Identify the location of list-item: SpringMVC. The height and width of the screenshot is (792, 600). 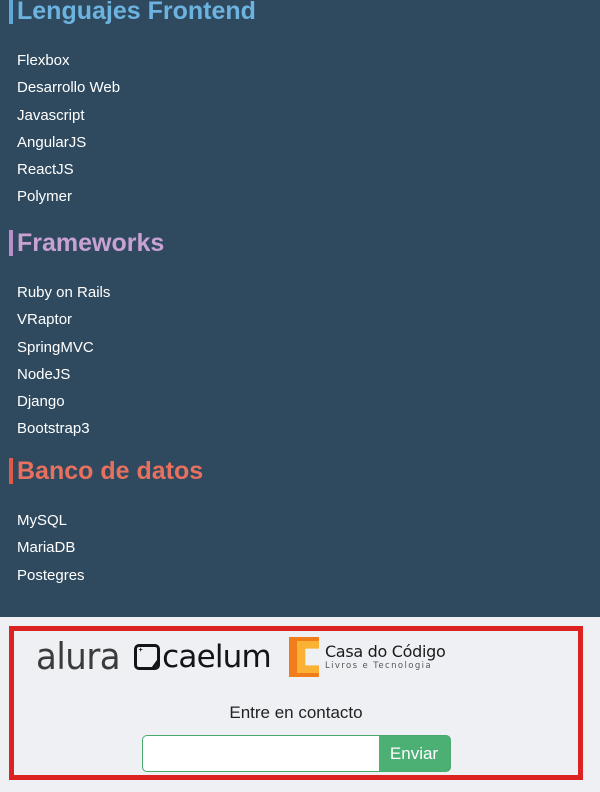
(300, 347).